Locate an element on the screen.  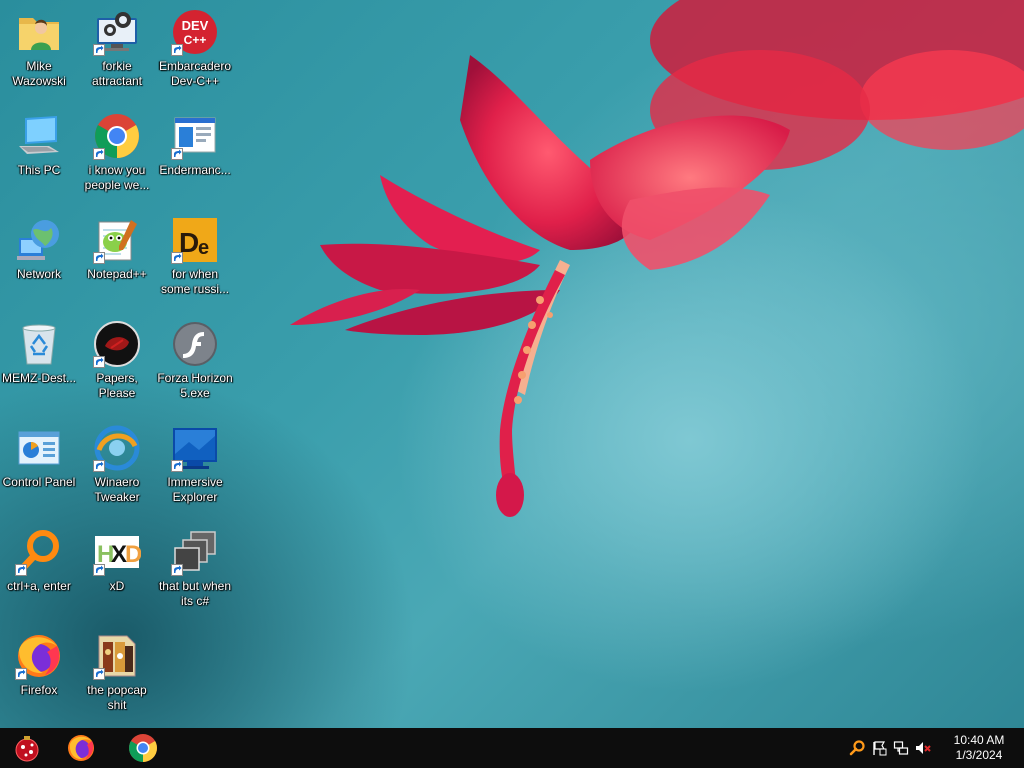
clock-date: 1/3/2024 is located at coordinates (979, 755).